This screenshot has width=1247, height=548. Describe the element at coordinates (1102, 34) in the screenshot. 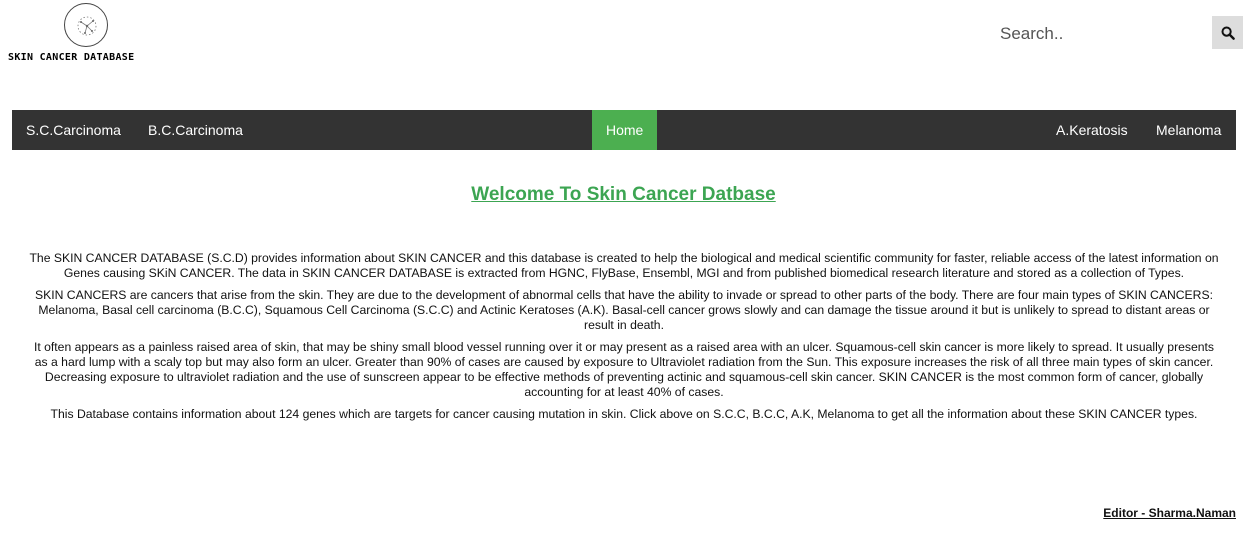

I see `search-input` at that location.